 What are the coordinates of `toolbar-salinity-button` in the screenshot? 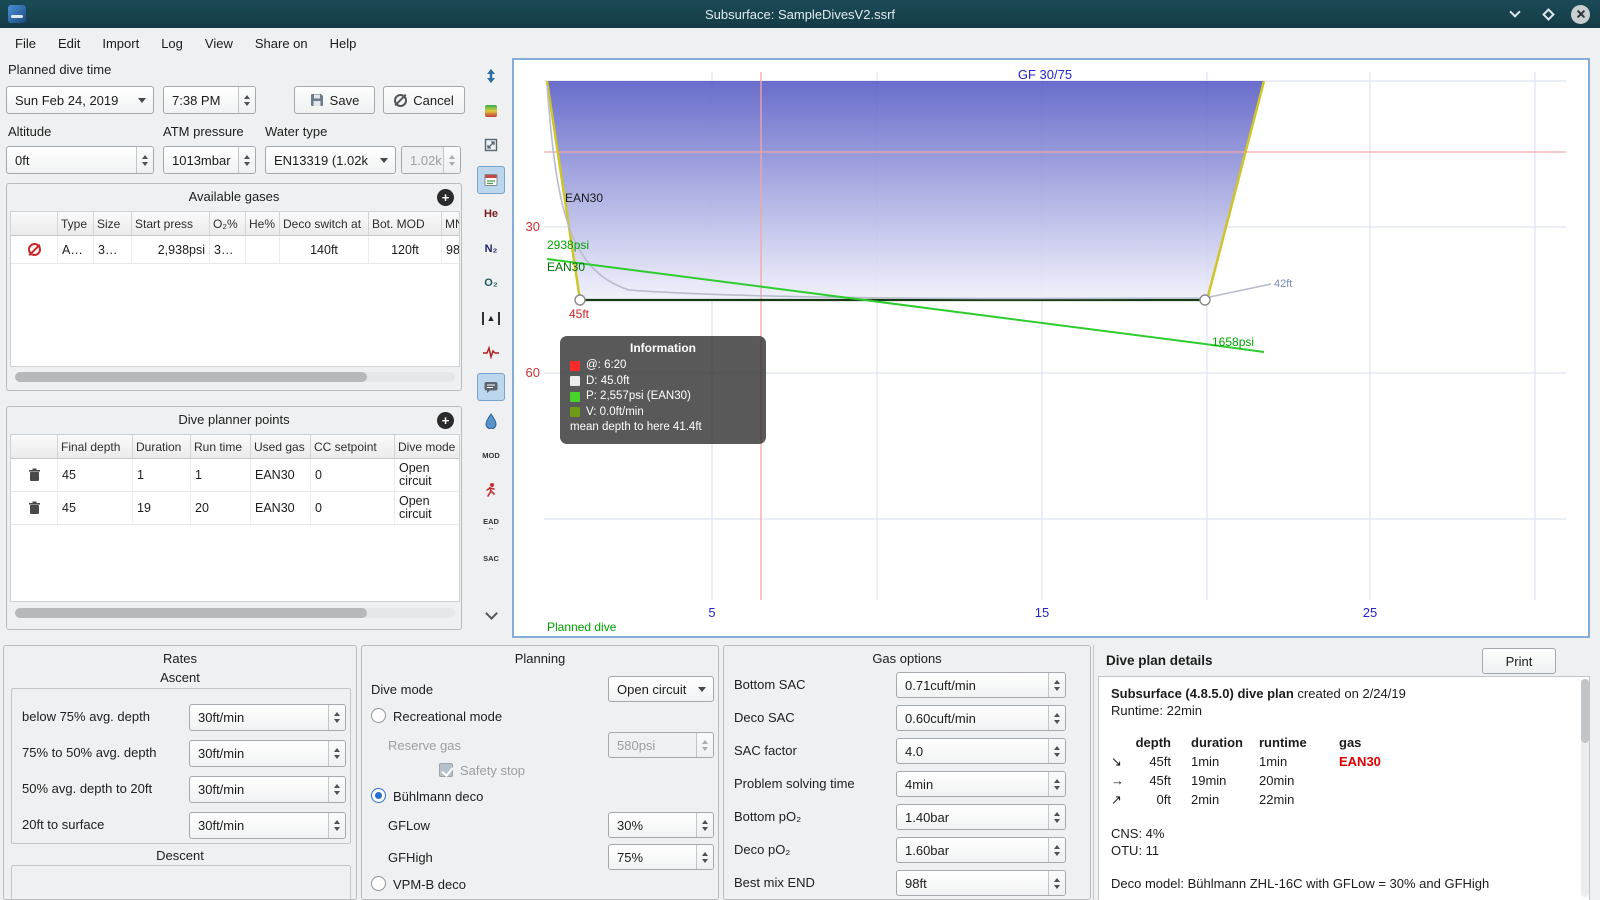 It's located at (491, 421).